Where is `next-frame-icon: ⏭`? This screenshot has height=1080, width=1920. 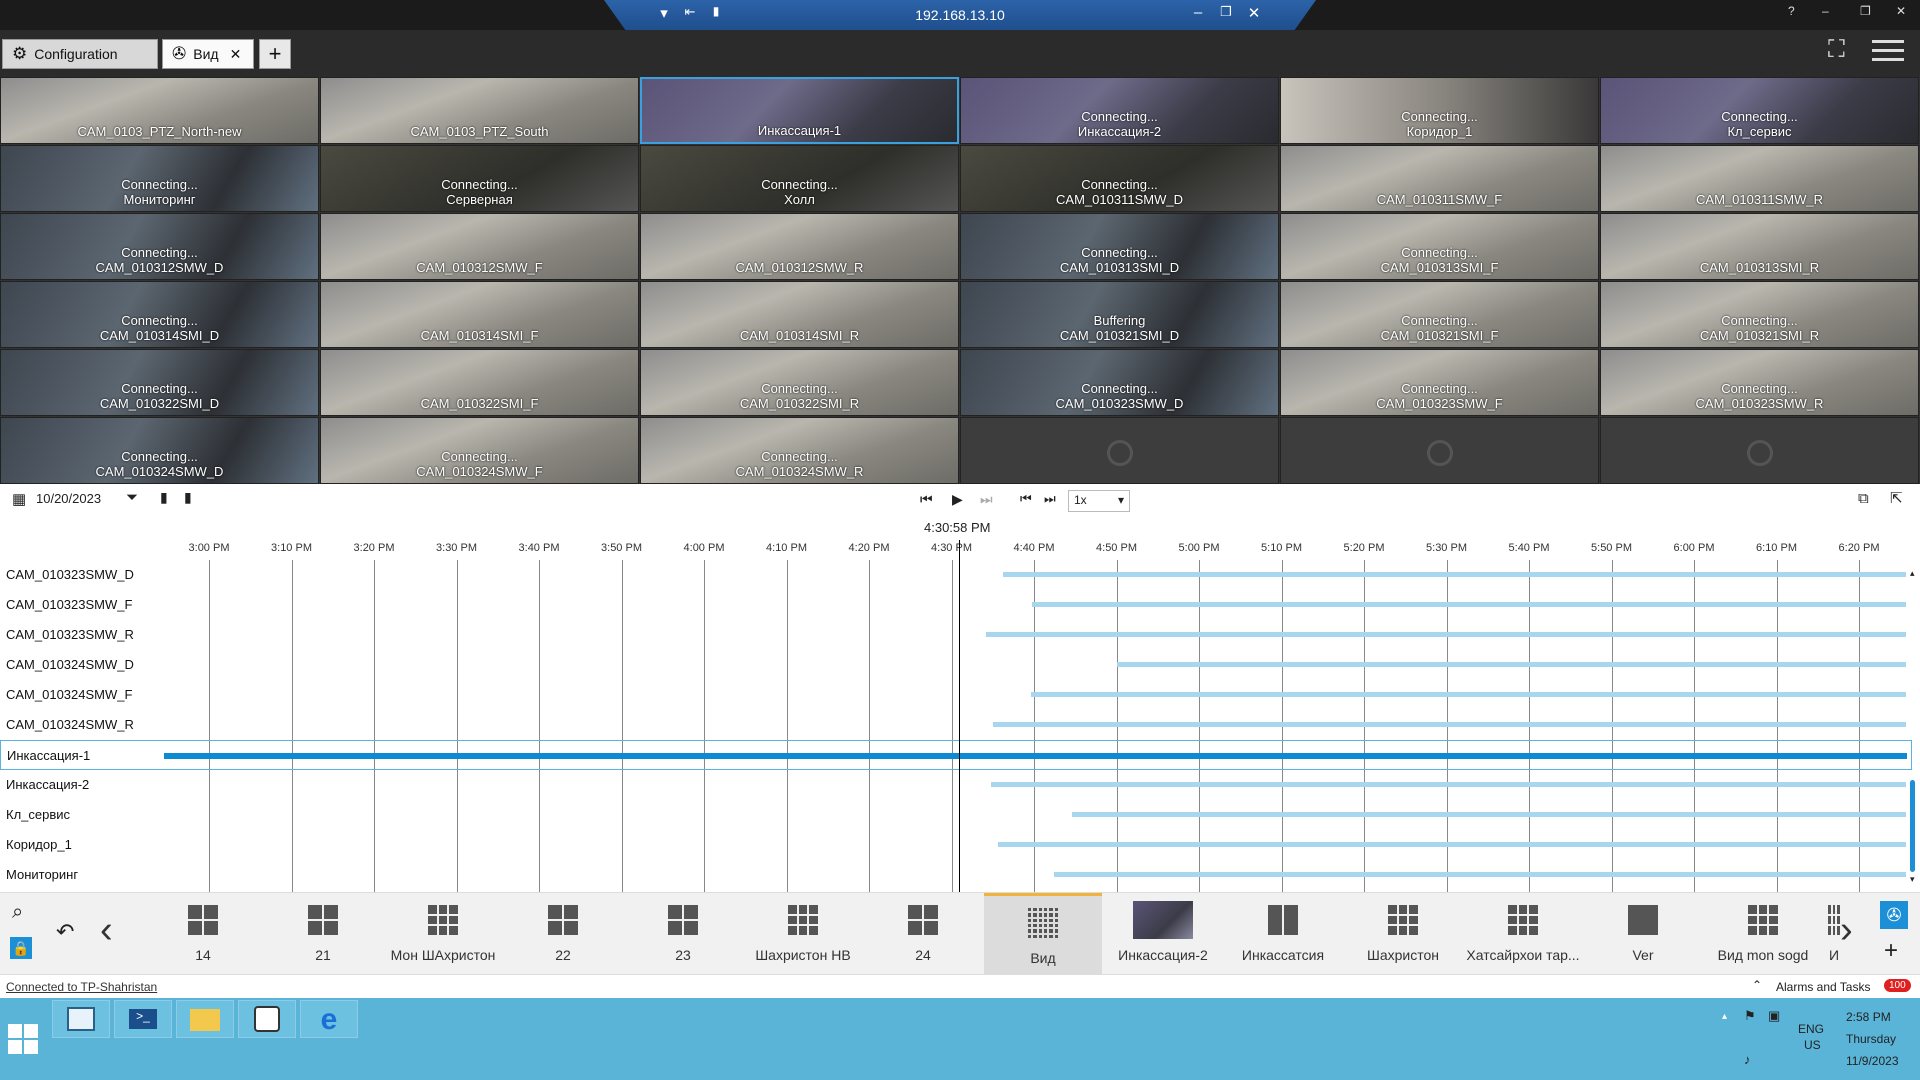 next-frame-icon: ⏭ is located at coordinates (1050, 499).